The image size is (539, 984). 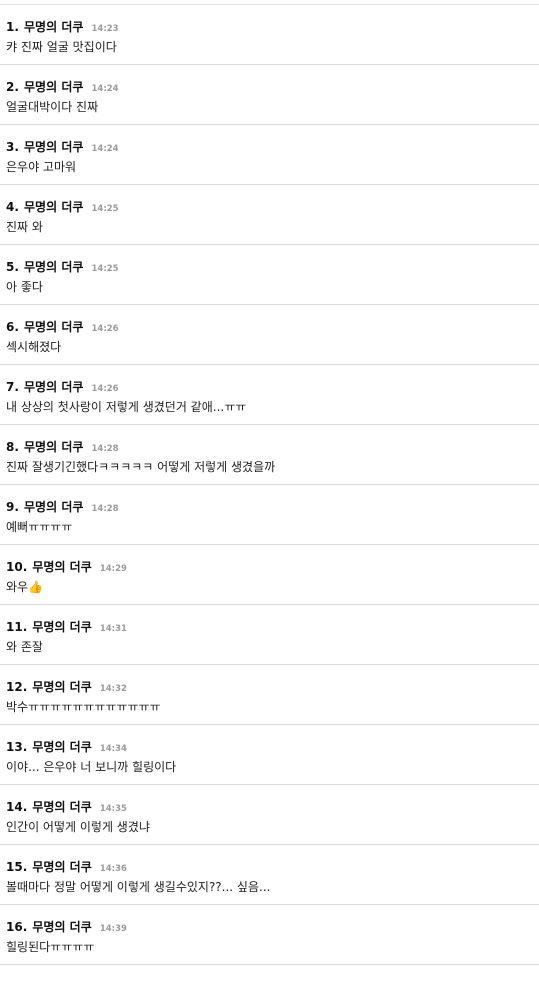 What do you see at coordinates (12, 27) in the screenshot?
I see `comment-number: 1.` at bounding box center [12, 27].